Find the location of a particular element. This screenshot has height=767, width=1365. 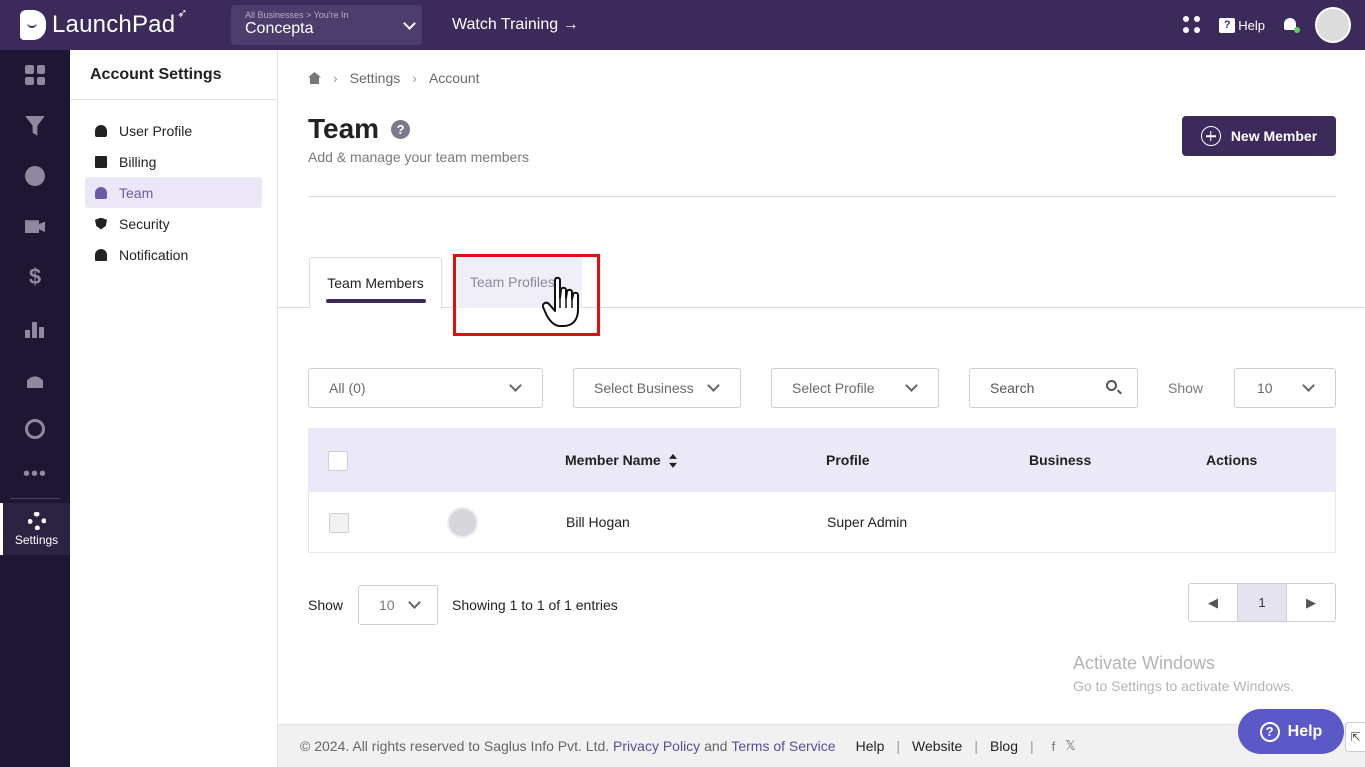

sidebar-item-notification: Notification is located at coordinates (173, 254).